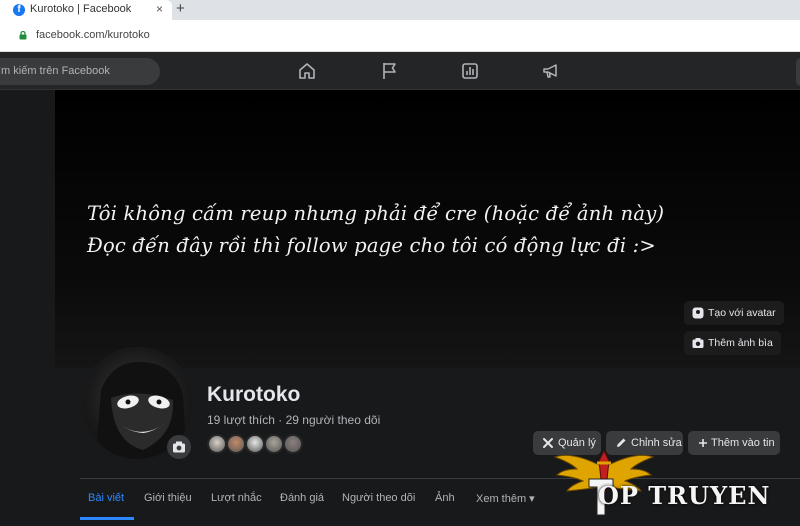  Describe the element at coordinates (106, 498) in the screenshot. I see `tab-posts: Bài viết` at that location.